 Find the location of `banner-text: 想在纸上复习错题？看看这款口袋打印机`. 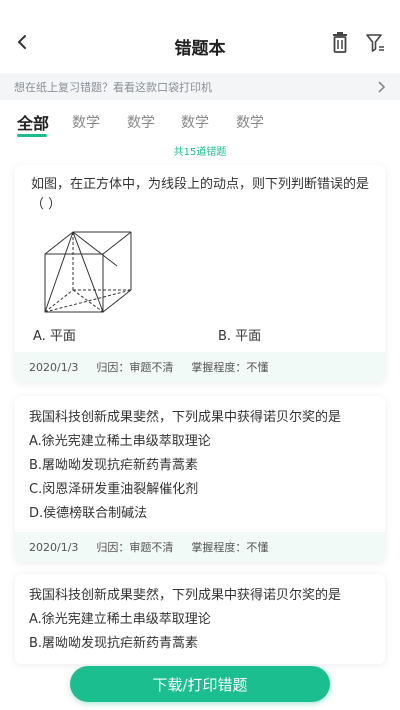

banner-text: 想在纸上复习错题？看看这款口袋打印机 is located at coordinates (113, 87).